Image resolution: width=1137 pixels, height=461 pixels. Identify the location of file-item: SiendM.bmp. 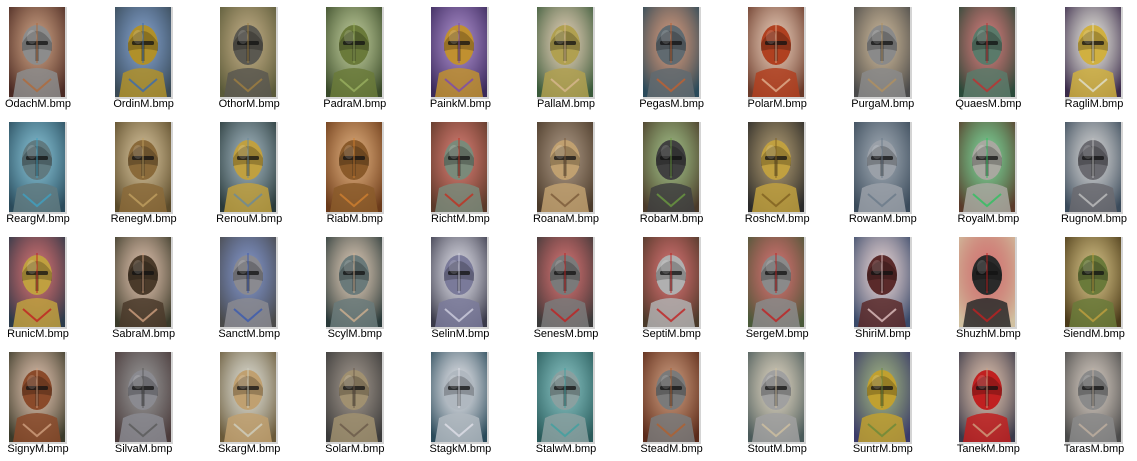
(1090, 288).